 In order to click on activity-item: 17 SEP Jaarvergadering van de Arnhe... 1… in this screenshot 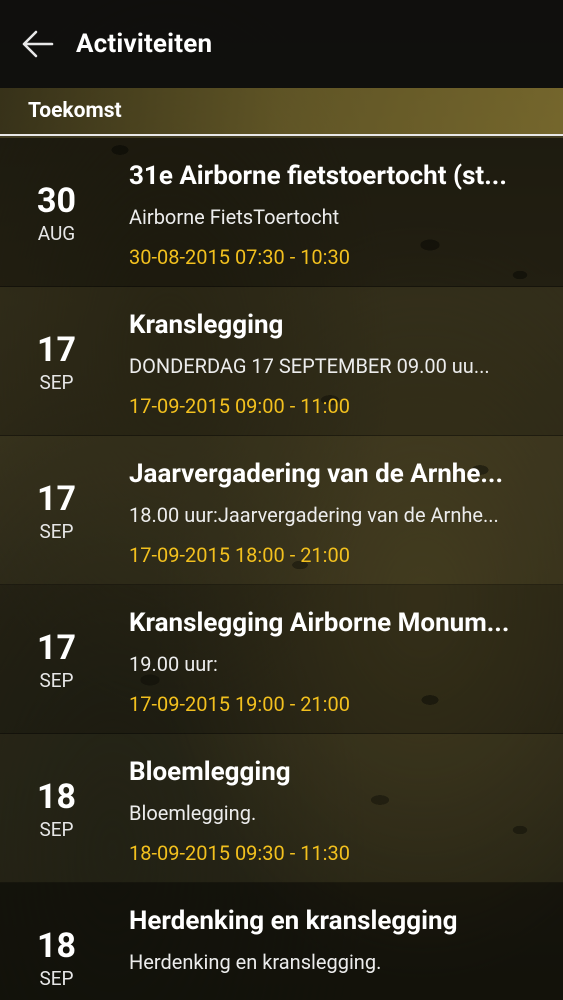, I will do `click(281, 510)`.